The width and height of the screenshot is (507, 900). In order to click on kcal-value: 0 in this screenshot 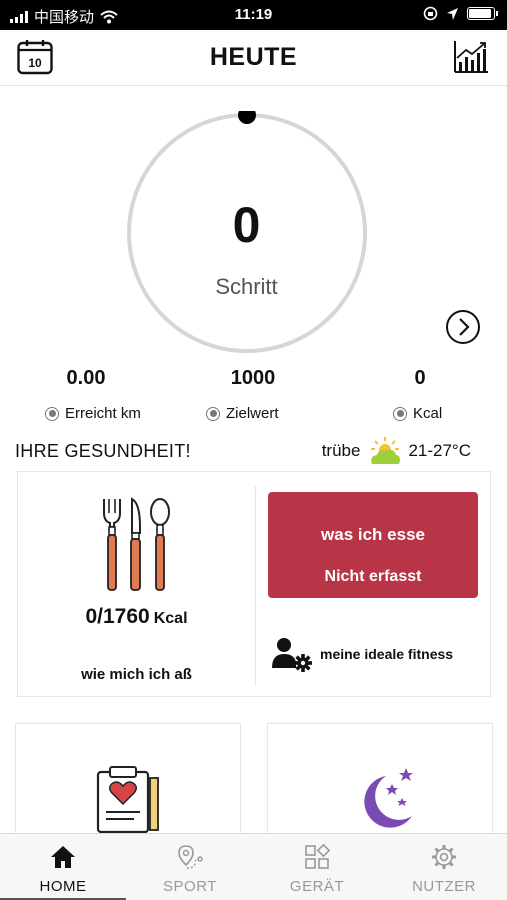, I will do `click(420, 378)`.